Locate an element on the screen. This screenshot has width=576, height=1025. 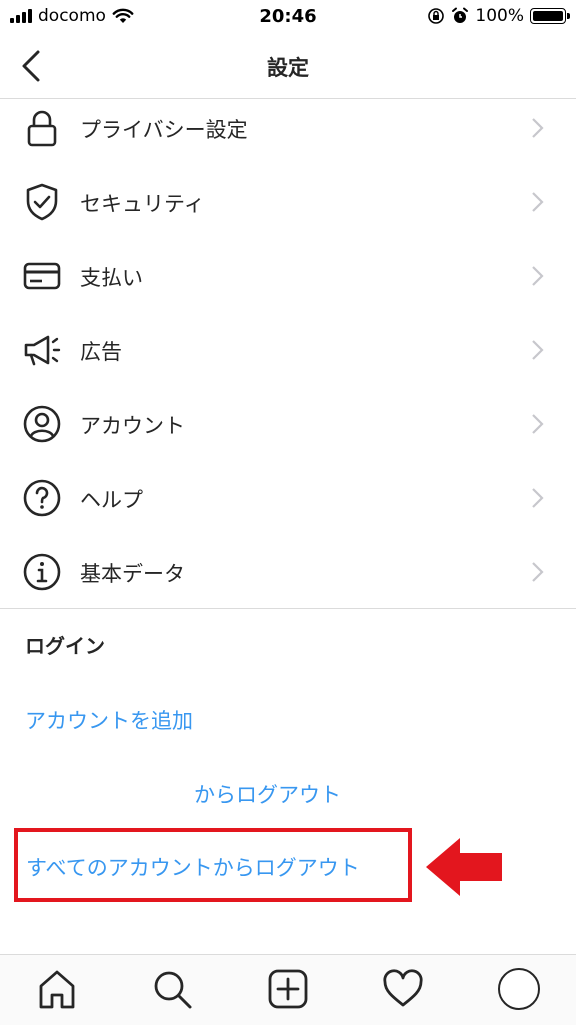
login-section-title: ログイン is located at coordinates (65, 646).